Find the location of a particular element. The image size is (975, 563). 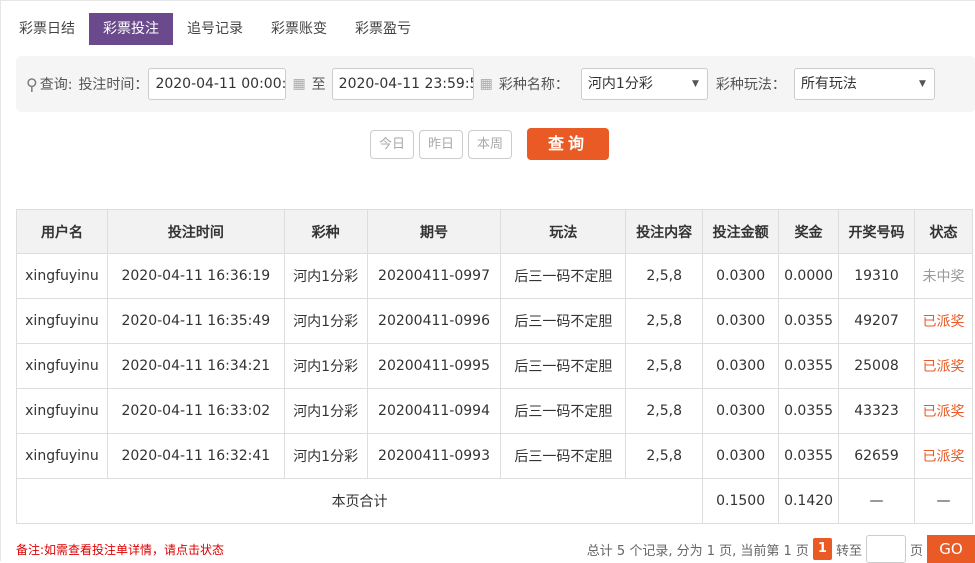

query-button: 查询 is located at coordinates (568, 144).